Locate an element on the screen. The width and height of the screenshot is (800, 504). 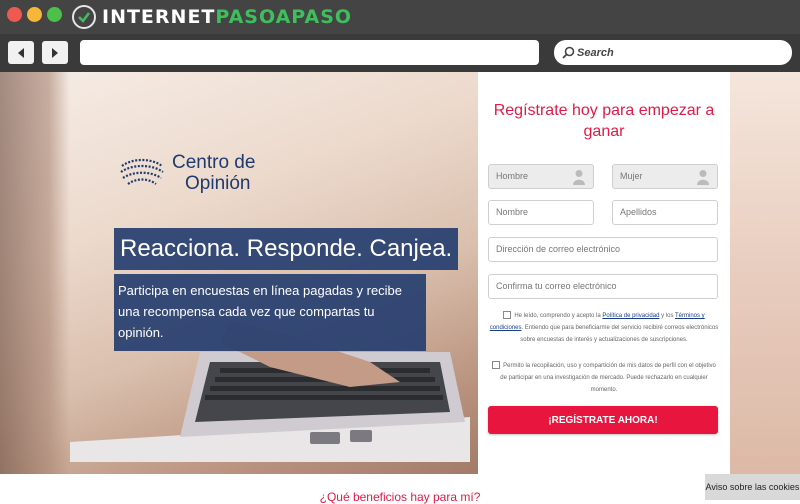
close-window-button is located at coordinates (14, 14).